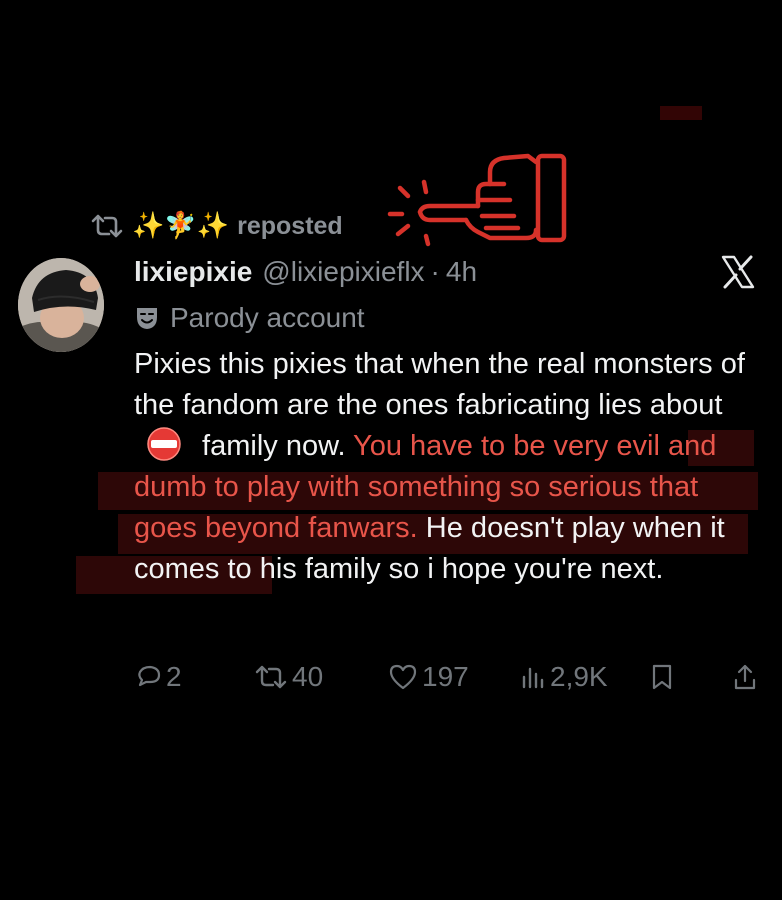 The width and height of the screenshot is (782, 900). Describe the element at coordinates (181, 226) in the screenshot. I see `fairy-emoji: ✨🧚✨` at that location.